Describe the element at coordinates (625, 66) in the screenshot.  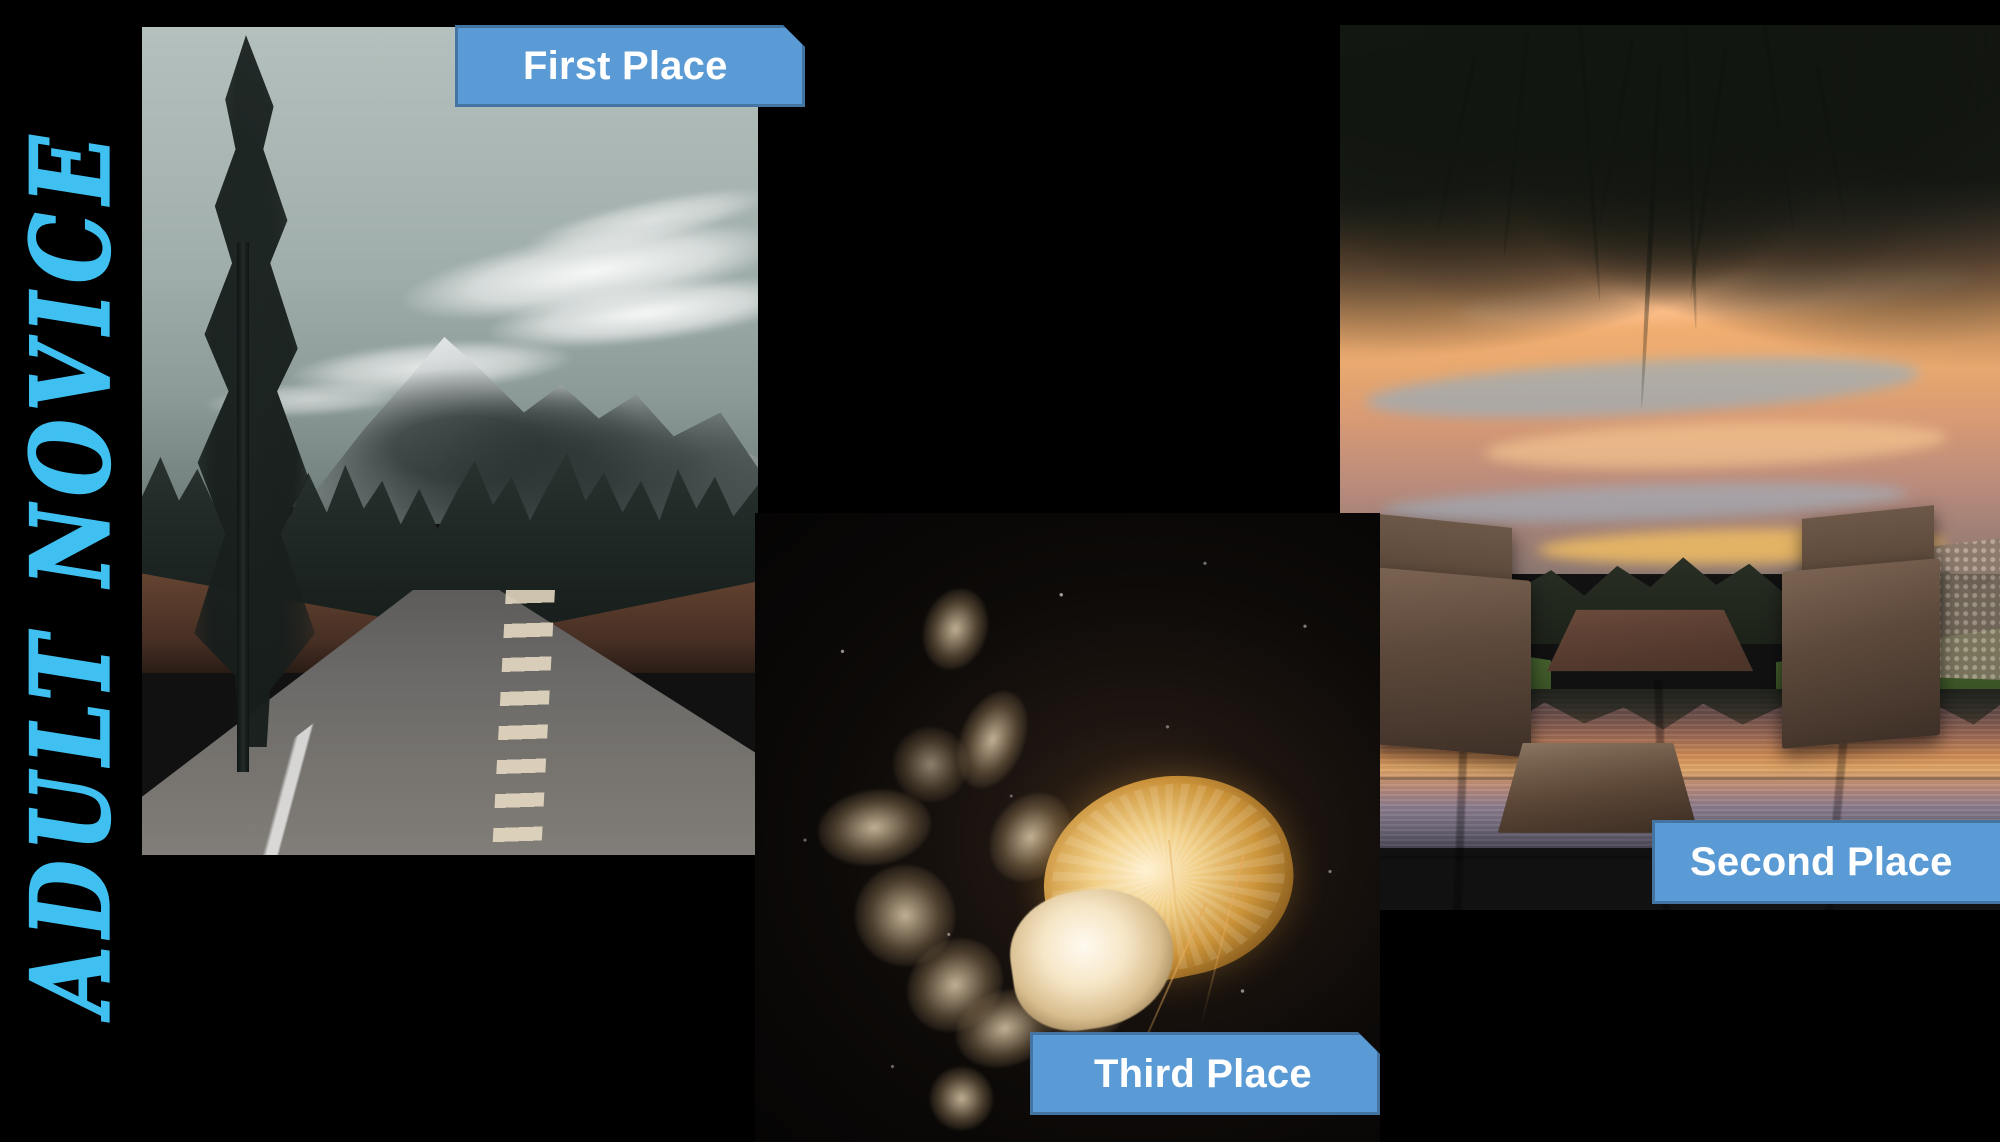
I see `first-place-label-text: First Place` at that location.